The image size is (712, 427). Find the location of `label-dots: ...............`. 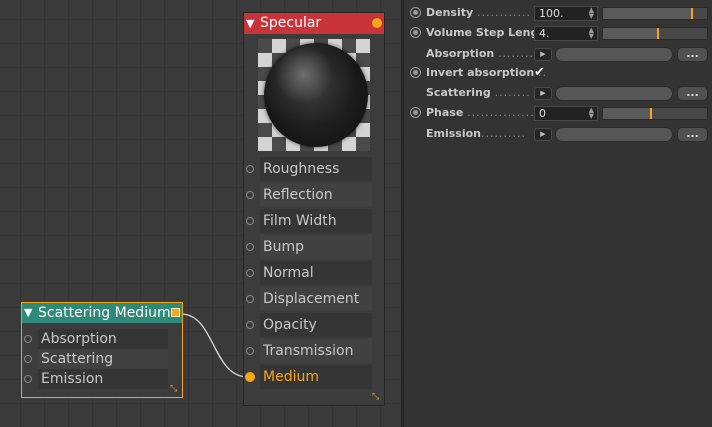

label-dots: ............... is located at coordinates (501, 112).